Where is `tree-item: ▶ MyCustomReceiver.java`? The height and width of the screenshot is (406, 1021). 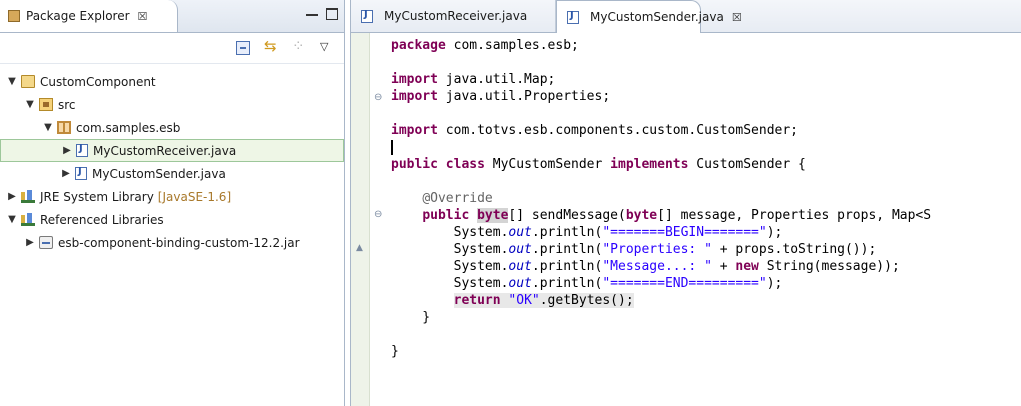
tree-item: ▶ MyCustomReceiver.java is located at coordinates (172, 150).